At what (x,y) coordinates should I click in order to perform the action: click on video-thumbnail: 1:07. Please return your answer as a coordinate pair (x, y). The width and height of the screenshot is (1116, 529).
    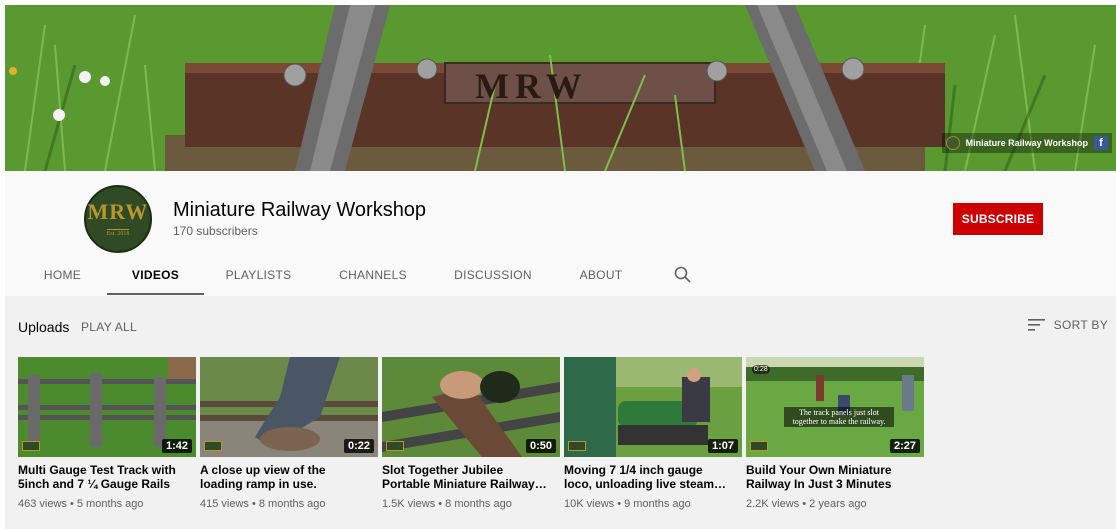
    Looking at the image, I should click on (653, 407).